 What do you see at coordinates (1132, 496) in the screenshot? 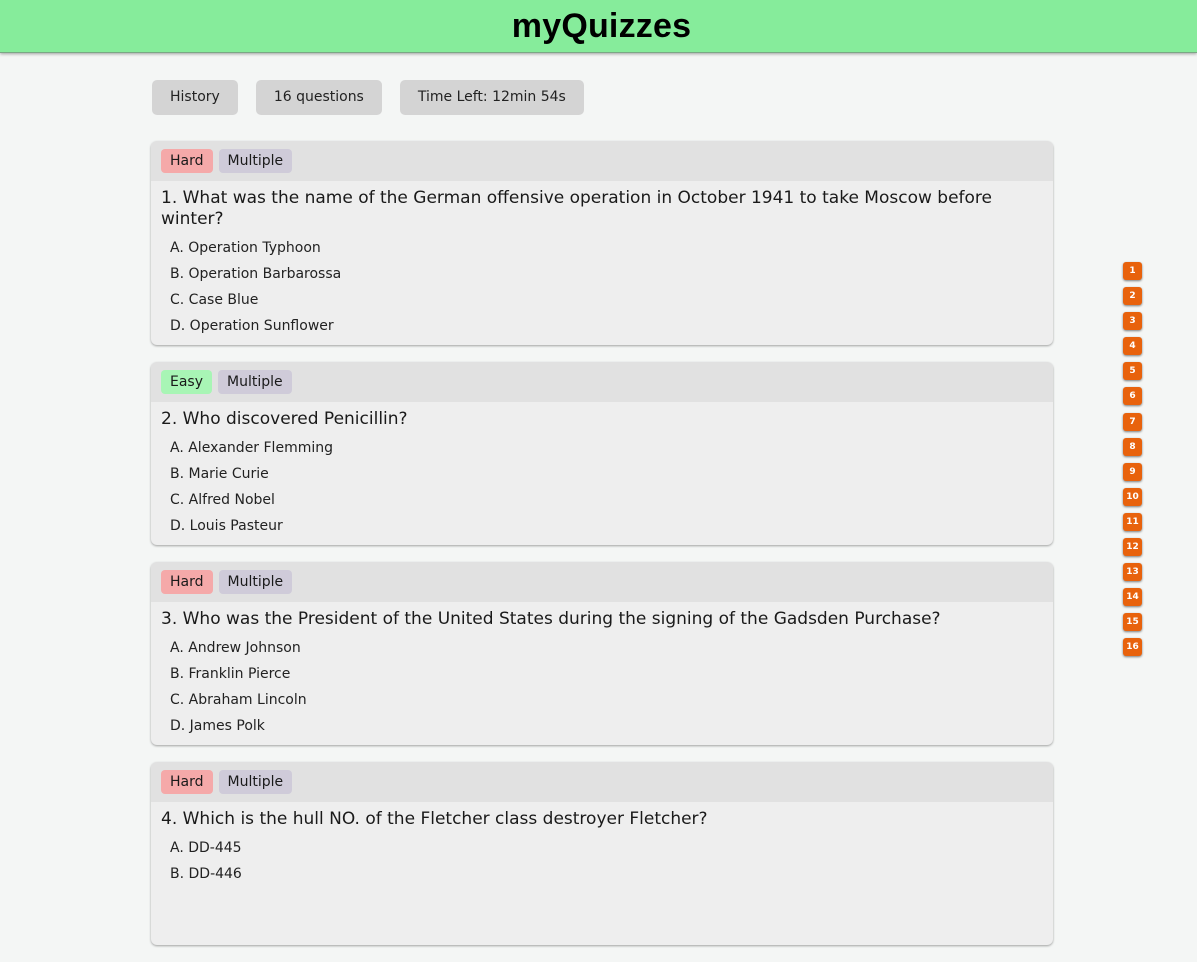
I see `question-nav-button-10: 10` at bounding box center [1132, 496].